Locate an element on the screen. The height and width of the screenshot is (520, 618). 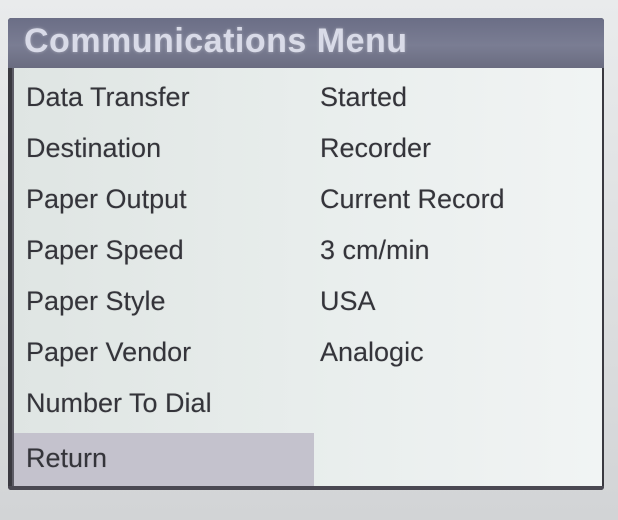
menu-item-label: Paper Vendor is located at coordinates (109, 352).